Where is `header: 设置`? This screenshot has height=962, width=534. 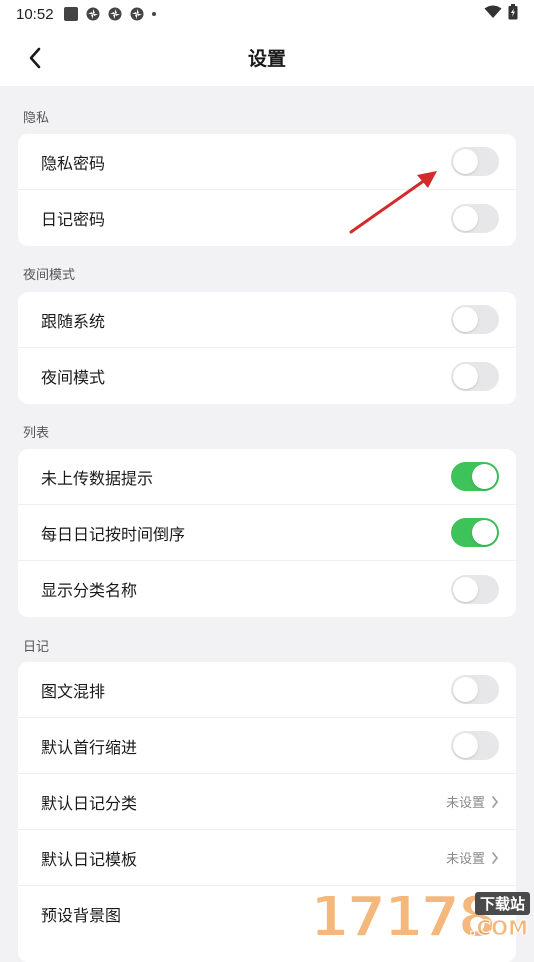 header: 设置 is located at coordinates (267, 57).